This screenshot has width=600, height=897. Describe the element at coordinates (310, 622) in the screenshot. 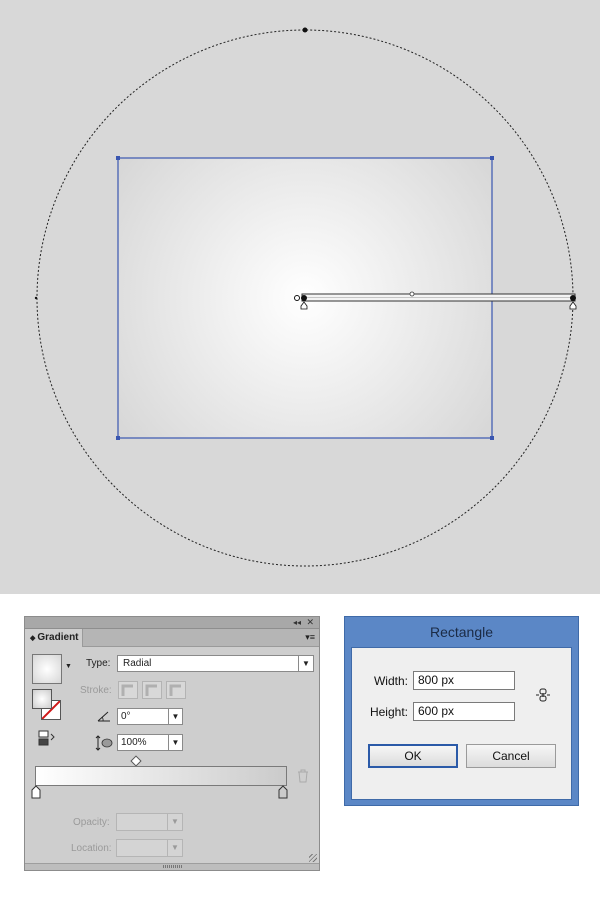

I see `close-icon: ✕` at that location.